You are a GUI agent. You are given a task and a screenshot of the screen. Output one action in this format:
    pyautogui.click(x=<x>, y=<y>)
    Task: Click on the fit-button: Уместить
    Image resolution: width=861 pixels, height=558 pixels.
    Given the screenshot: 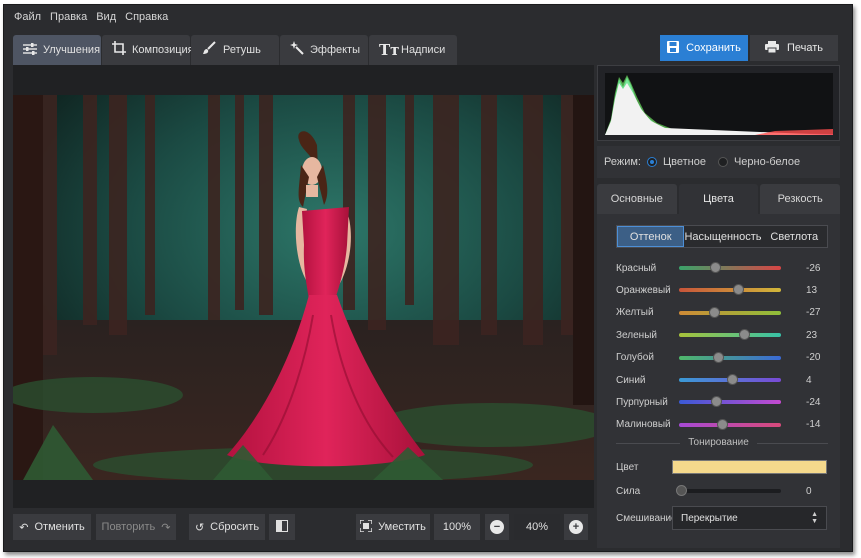 What is the action you would take?
    pyautogui.click(x=393, y=527)
    